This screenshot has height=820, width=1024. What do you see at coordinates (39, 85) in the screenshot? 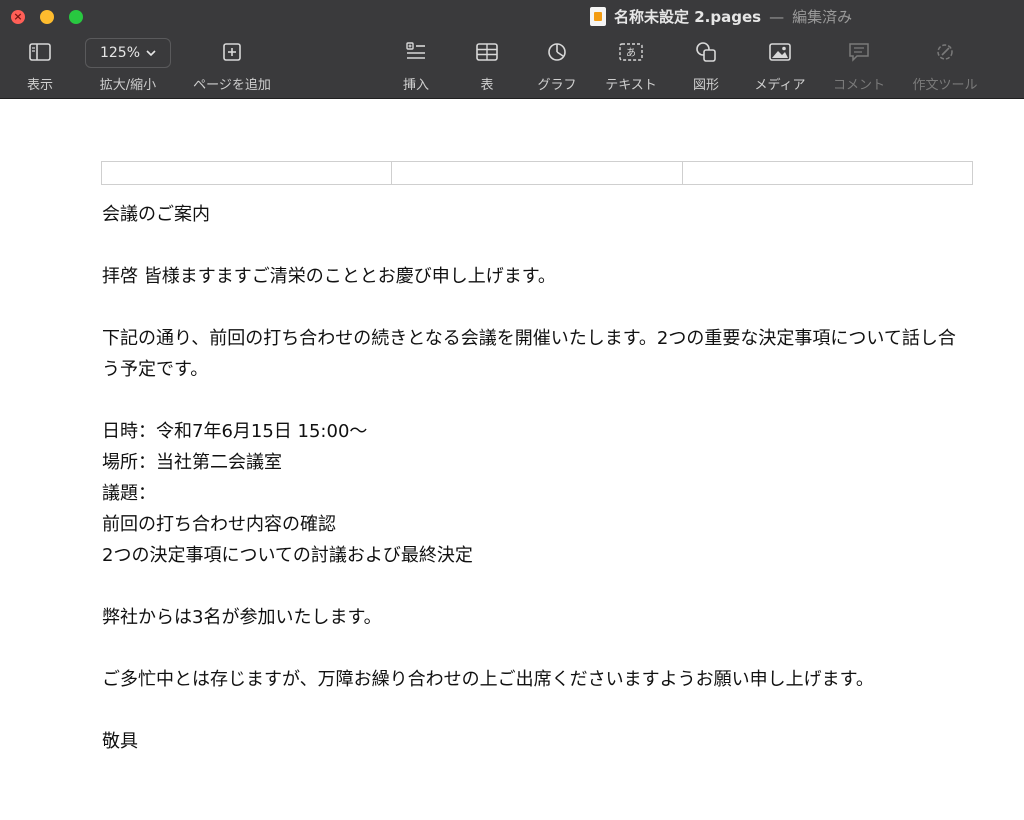
I see `view-label: 表示` at bounding box center [39, 85].